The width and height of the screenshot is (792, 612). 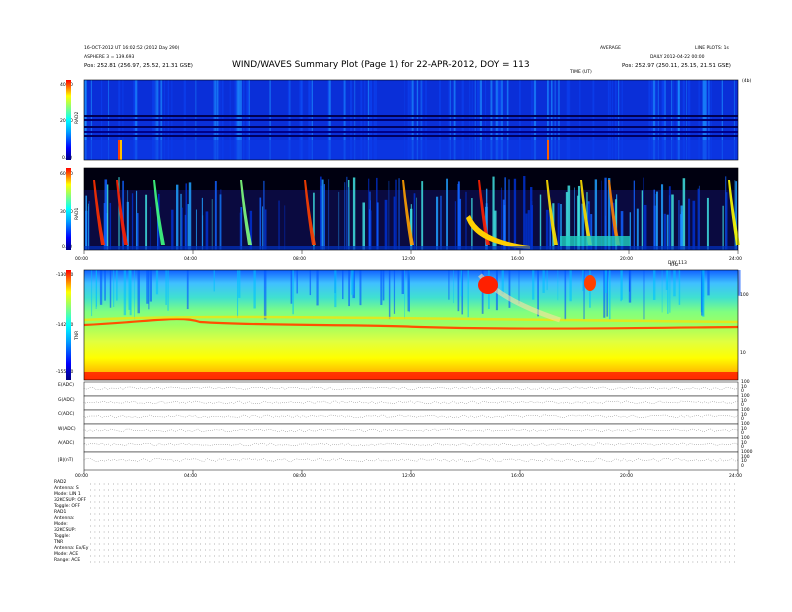 What do you see at coordinates (411, 209) in the screenshot?
I see `rad1-spectrogram` at bounding box center [411, 209].